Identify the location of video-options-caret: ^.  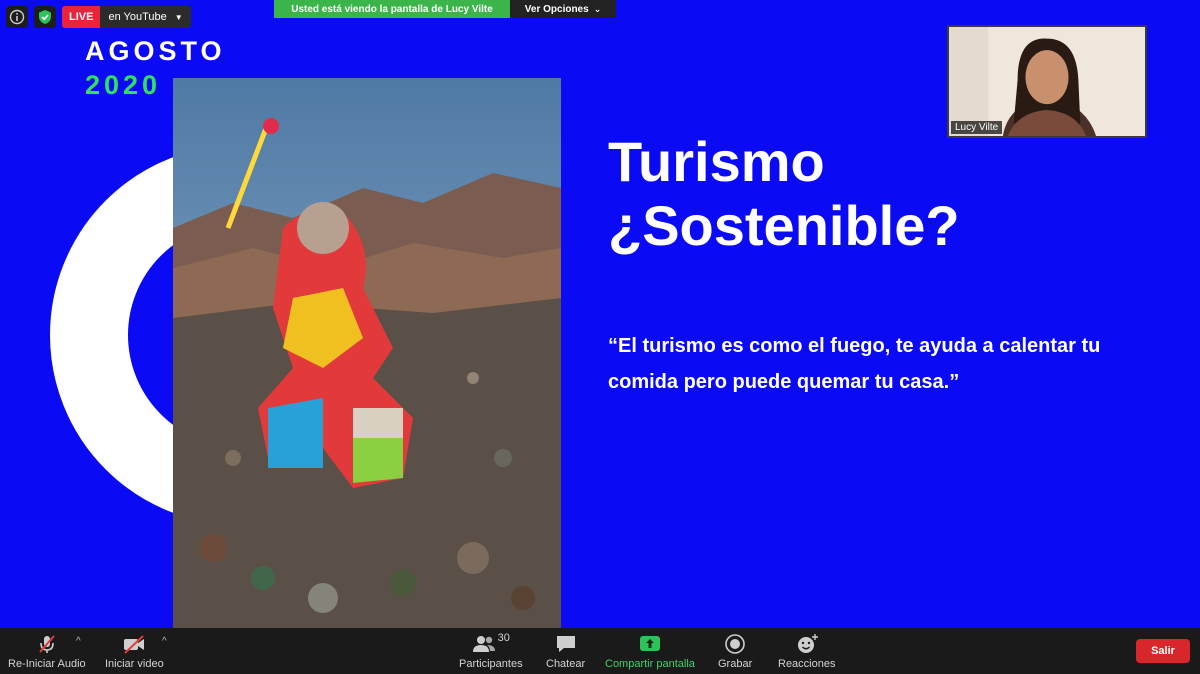
(164, 641).